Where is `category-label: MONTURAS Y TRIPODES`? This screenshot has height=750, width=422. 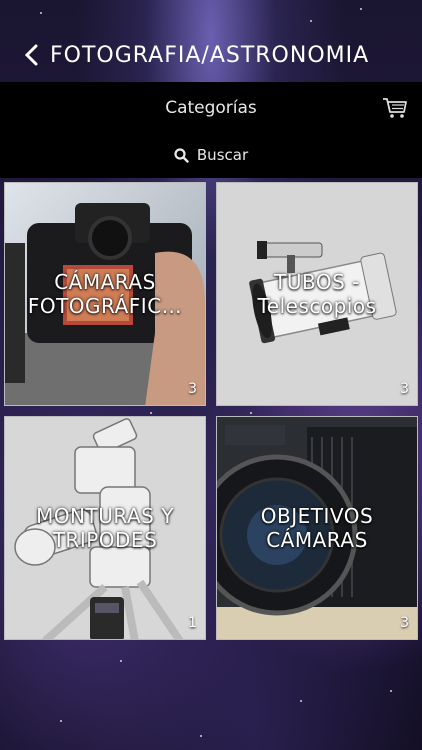 category-label: MONTURAS Y TRIPODES is located at coordinates (105, 528).